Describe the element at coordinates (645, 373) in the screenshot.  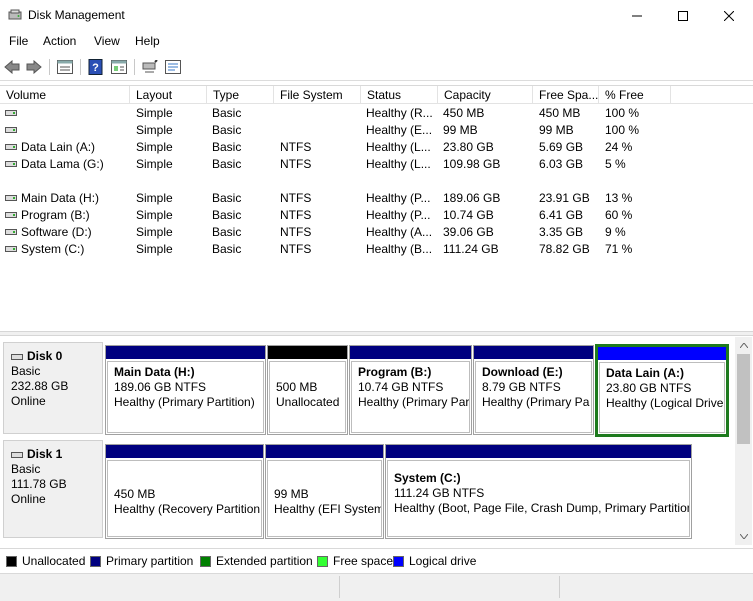
I see `partition-name: Data Lain (A:)` at that location.